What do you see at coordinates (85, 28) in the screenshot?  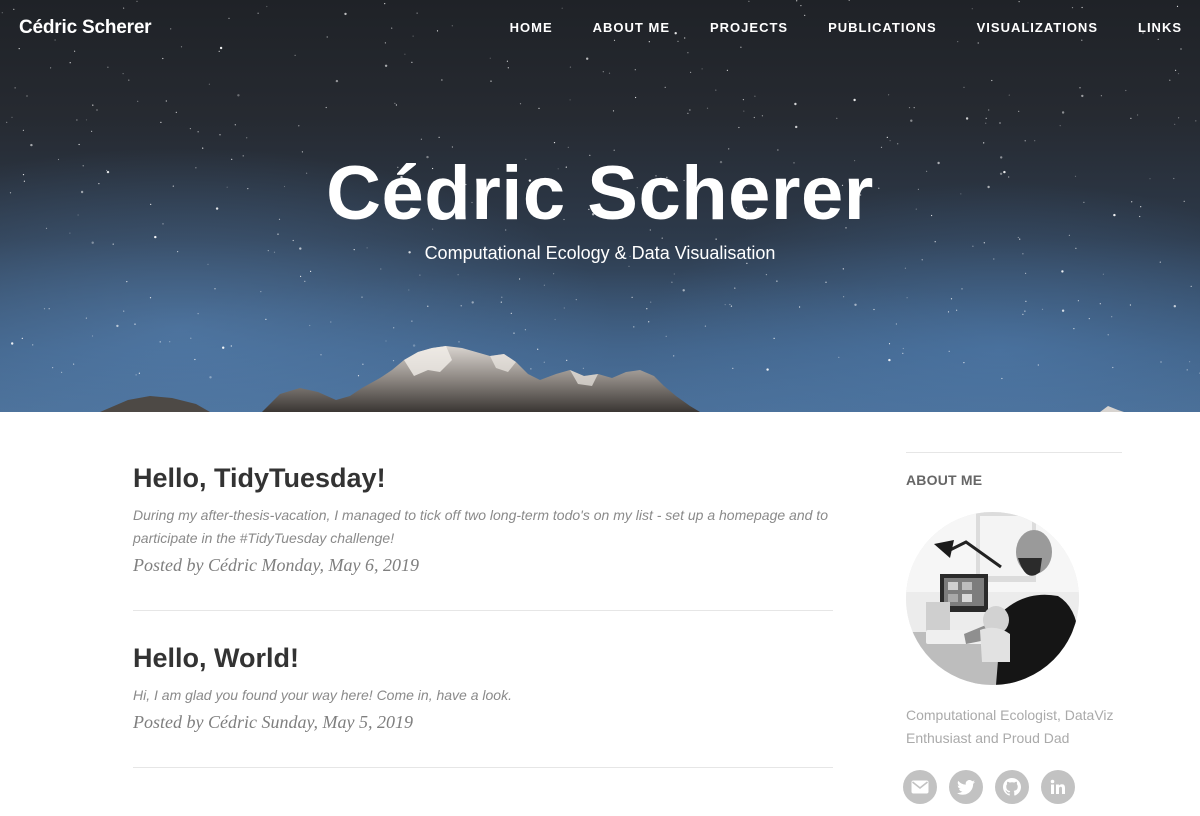 I see `site-brand-link: Cédric Scherer` at bounding box center [85, 28].